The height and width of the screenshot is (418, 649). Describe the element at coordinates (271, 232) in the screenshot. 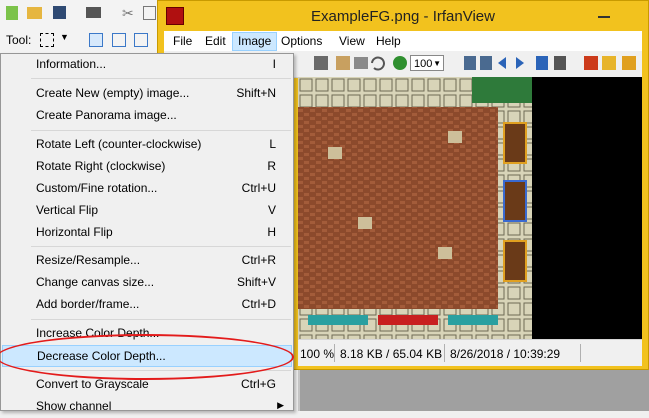

I see `menu-item-shortcut: H` at that location.